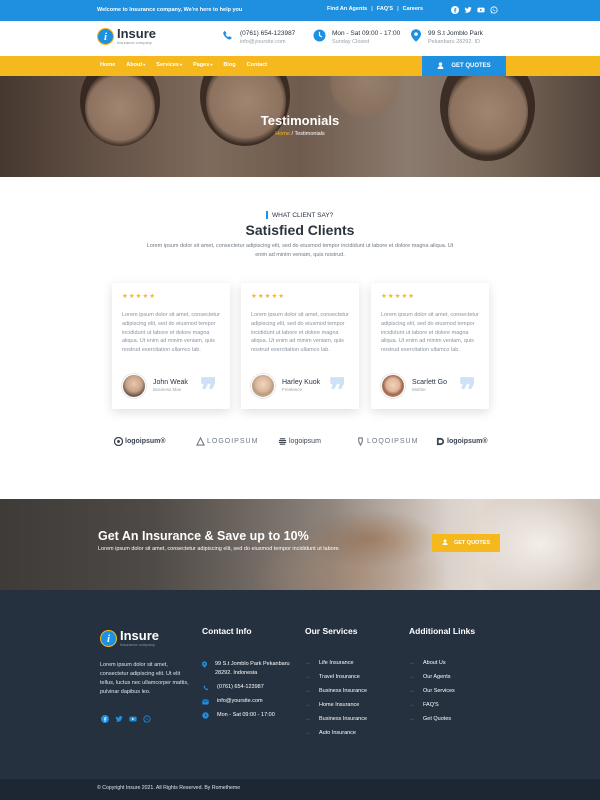 This screenshot has width=600, height=800. What do you see at coordinates (336, 737) in the screenshot?
I see `footer-service-link: → Auto Insurance` at bounding box center [336, 737].